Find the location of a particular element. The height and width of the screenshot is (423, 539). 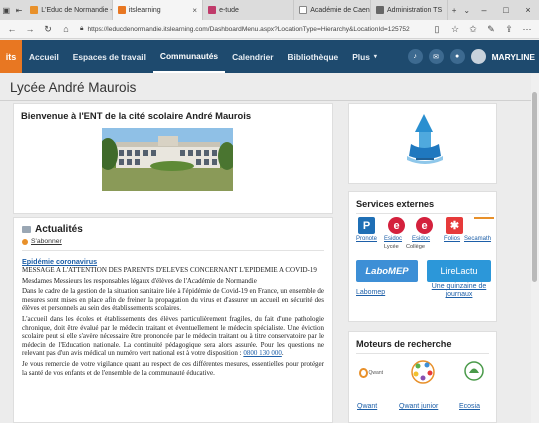

tab-label: itslearning is located at coordinates (144, 10).